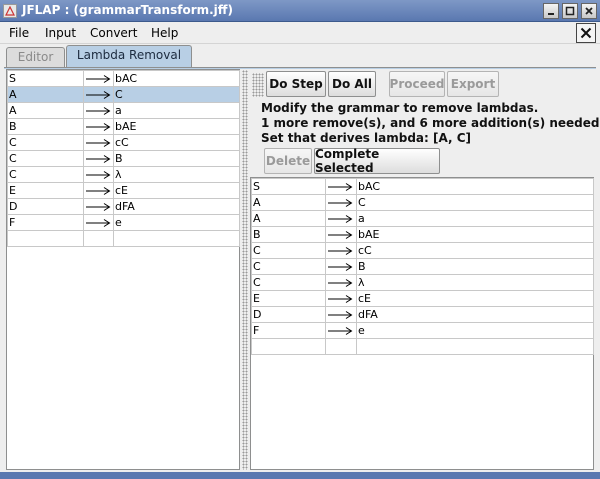 The width and height of the screenshot is (600, 479). What do you see at coordinates (10, 11) in the screenshot?
I see `jflap-app-icon` at bounding box center [10, 11].